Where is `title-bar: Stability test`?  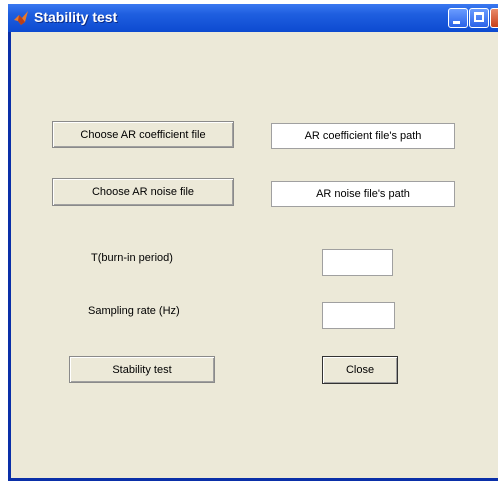
title-bar: Stability test is located at coordinates (253, 18).